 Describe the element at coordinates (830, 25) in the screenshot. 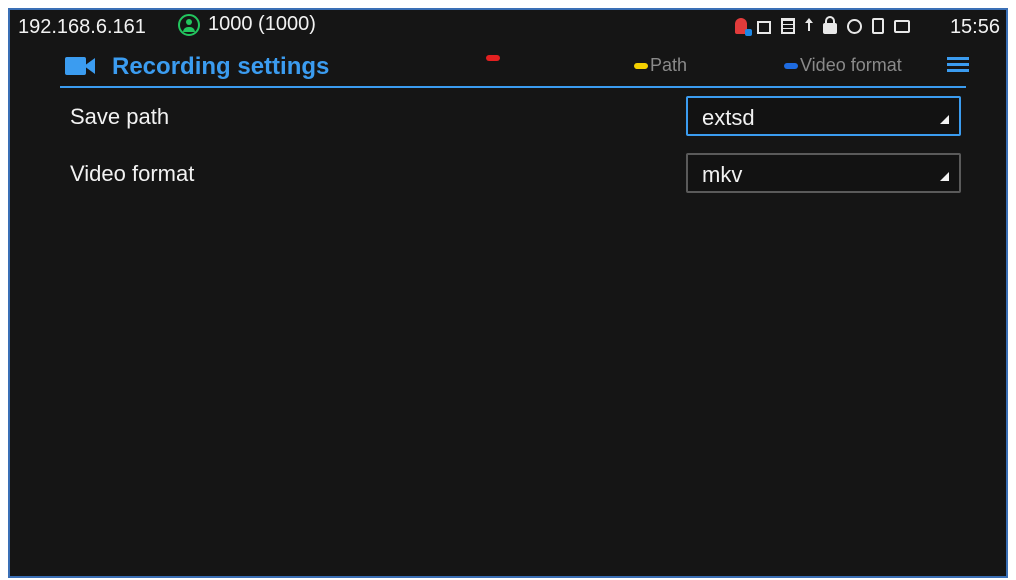

I see `lock-icon` at that location.